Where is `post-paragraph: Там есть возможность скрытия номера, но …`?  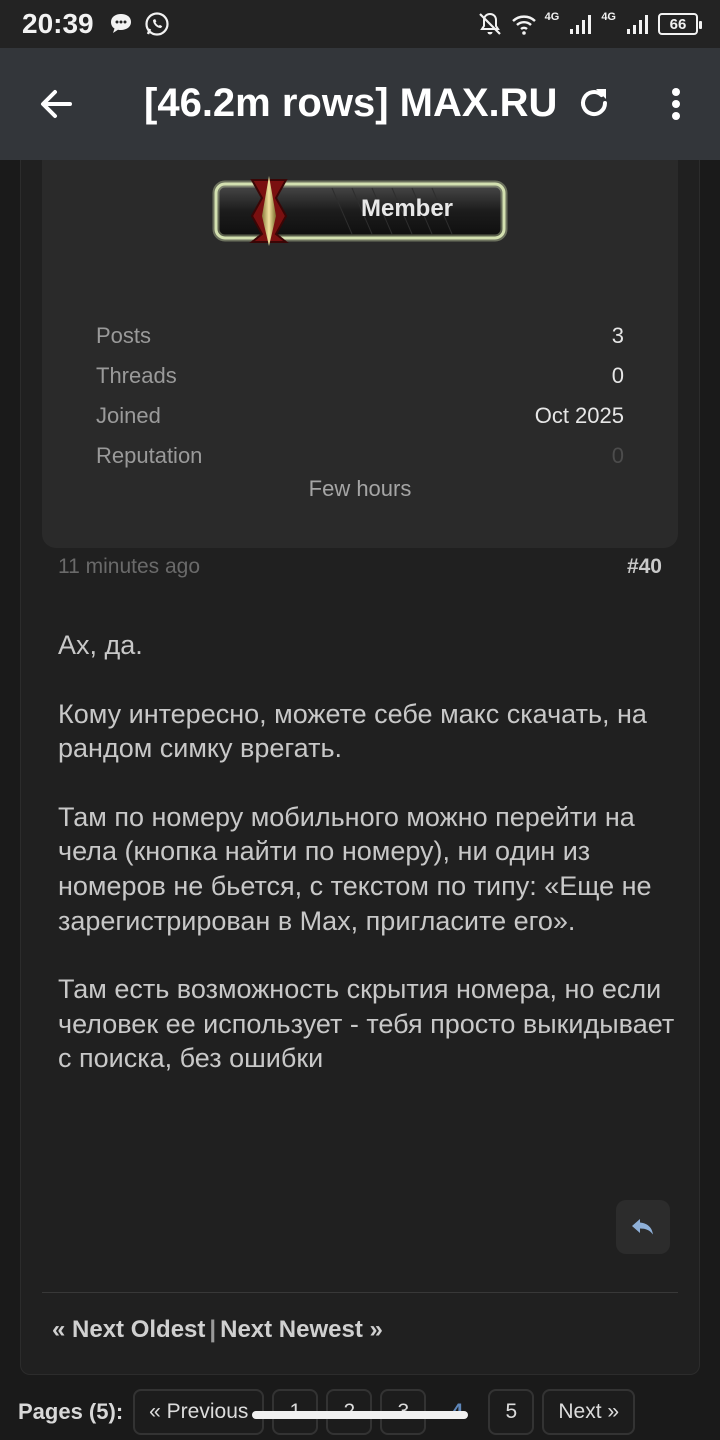
post-paragraph: Там есть возможность скрытия номера, но … is located at coordinates (366, 1024).